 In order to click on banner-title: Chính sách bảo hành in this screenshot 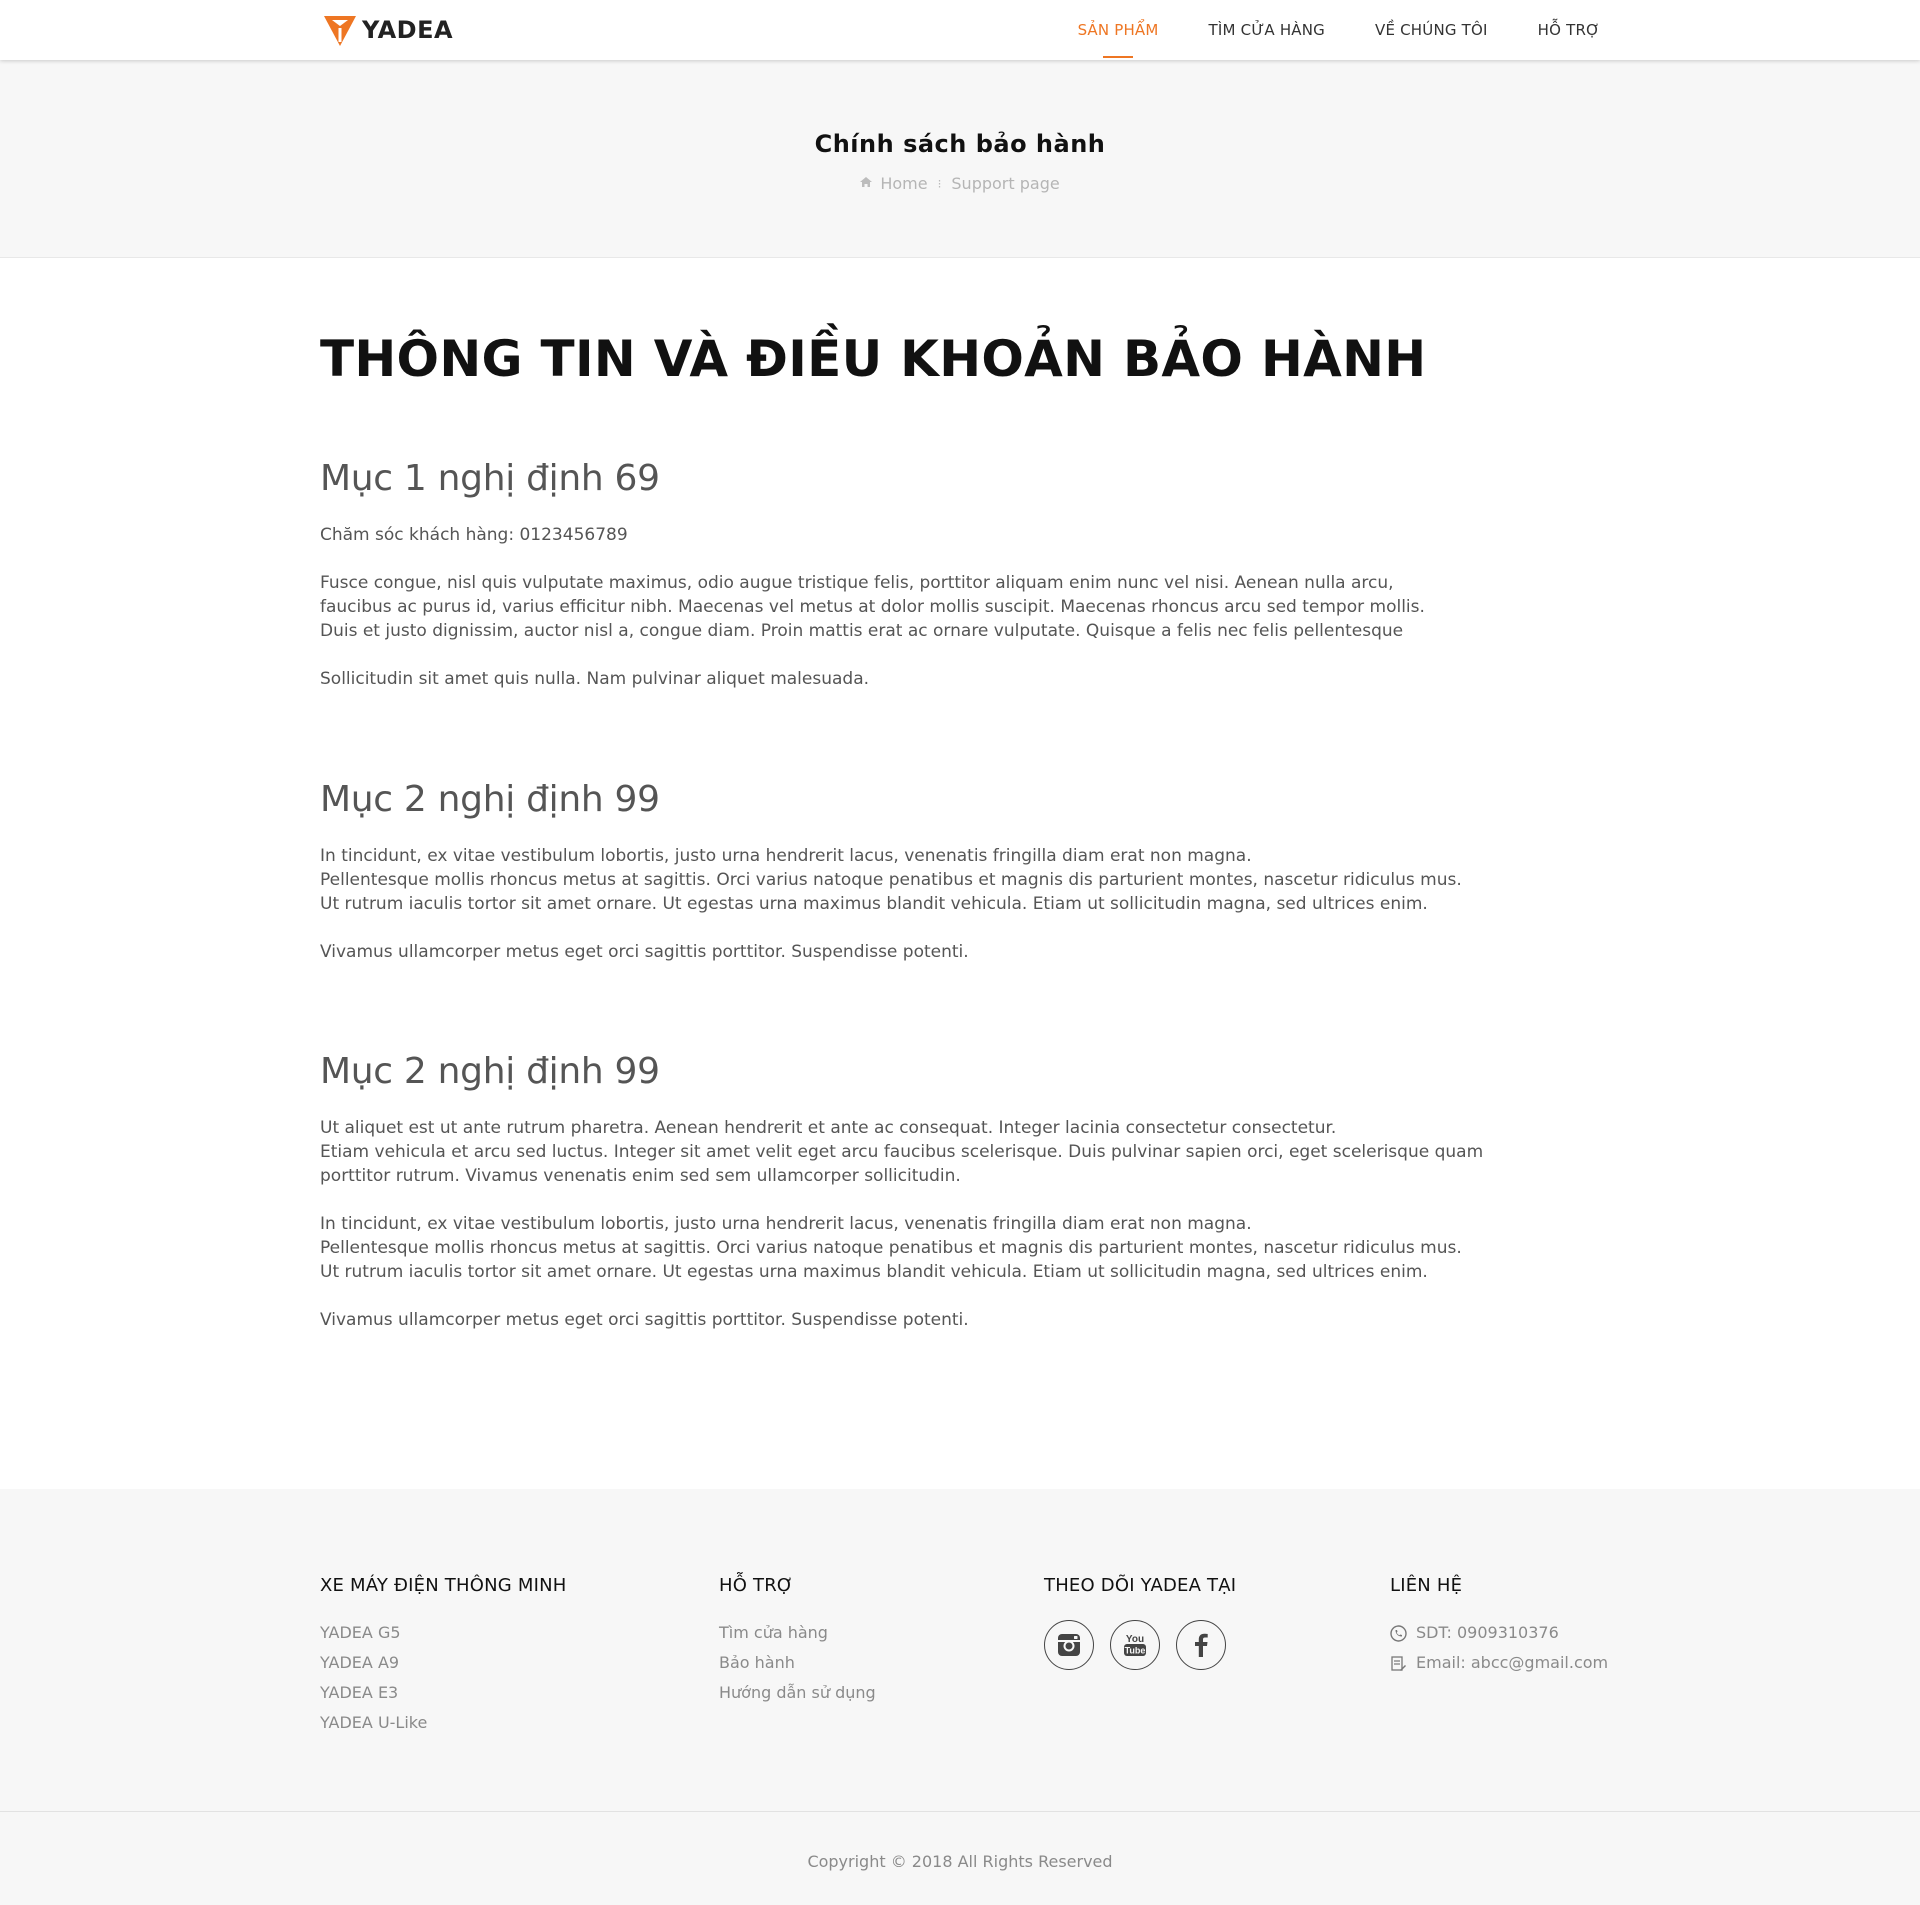, I will do `click(960, 144)`.